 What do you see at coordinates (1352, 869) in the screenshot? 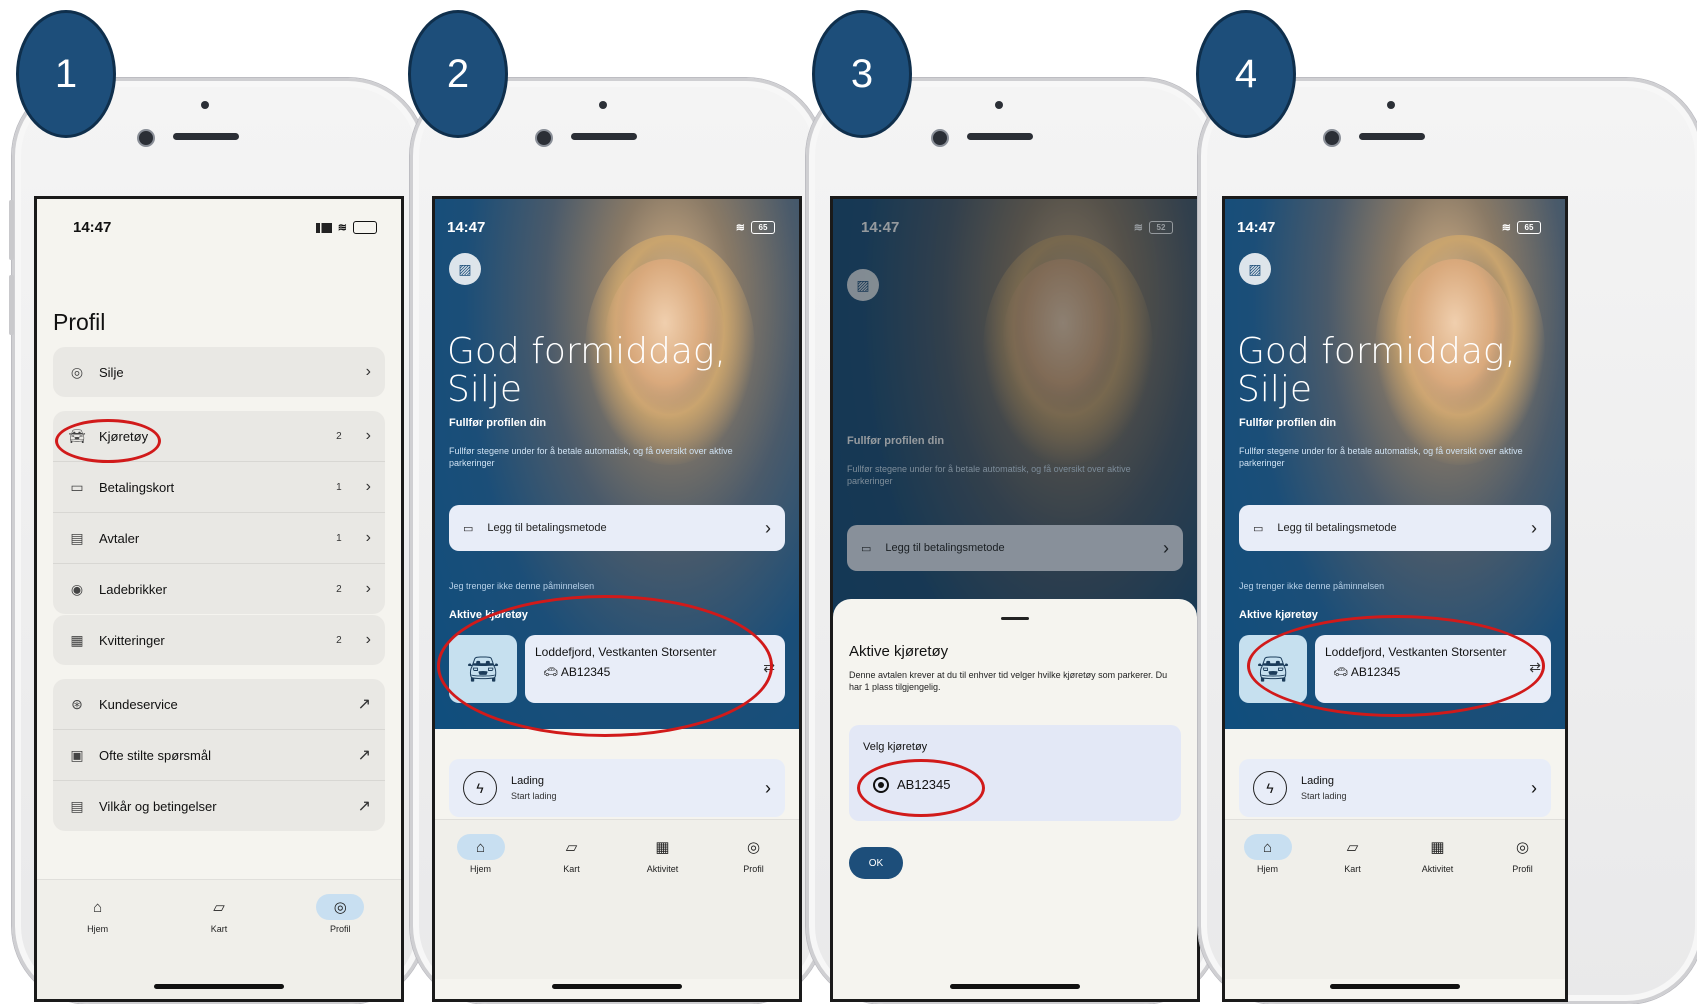
I see `tab-label: Kart` at bounding box center [1352, 869].